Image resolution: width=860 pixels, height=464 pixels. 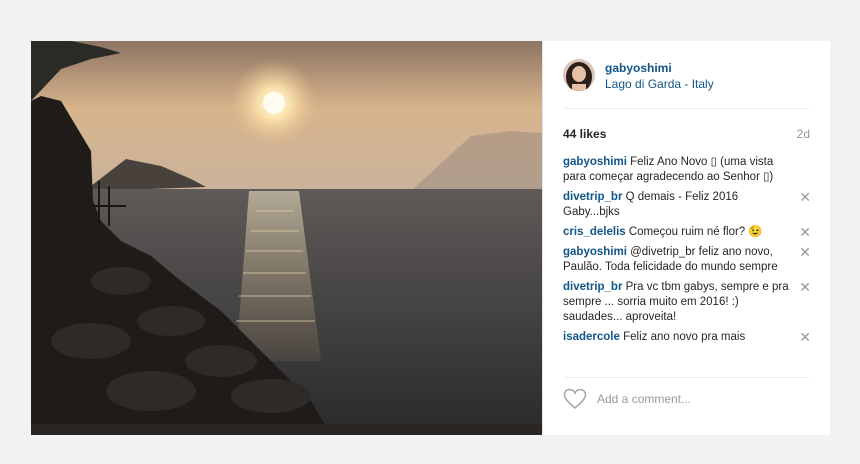 I want to click on post-header: gabyoshimi Lago di Garda - Italy, so click(x=686, y=83).